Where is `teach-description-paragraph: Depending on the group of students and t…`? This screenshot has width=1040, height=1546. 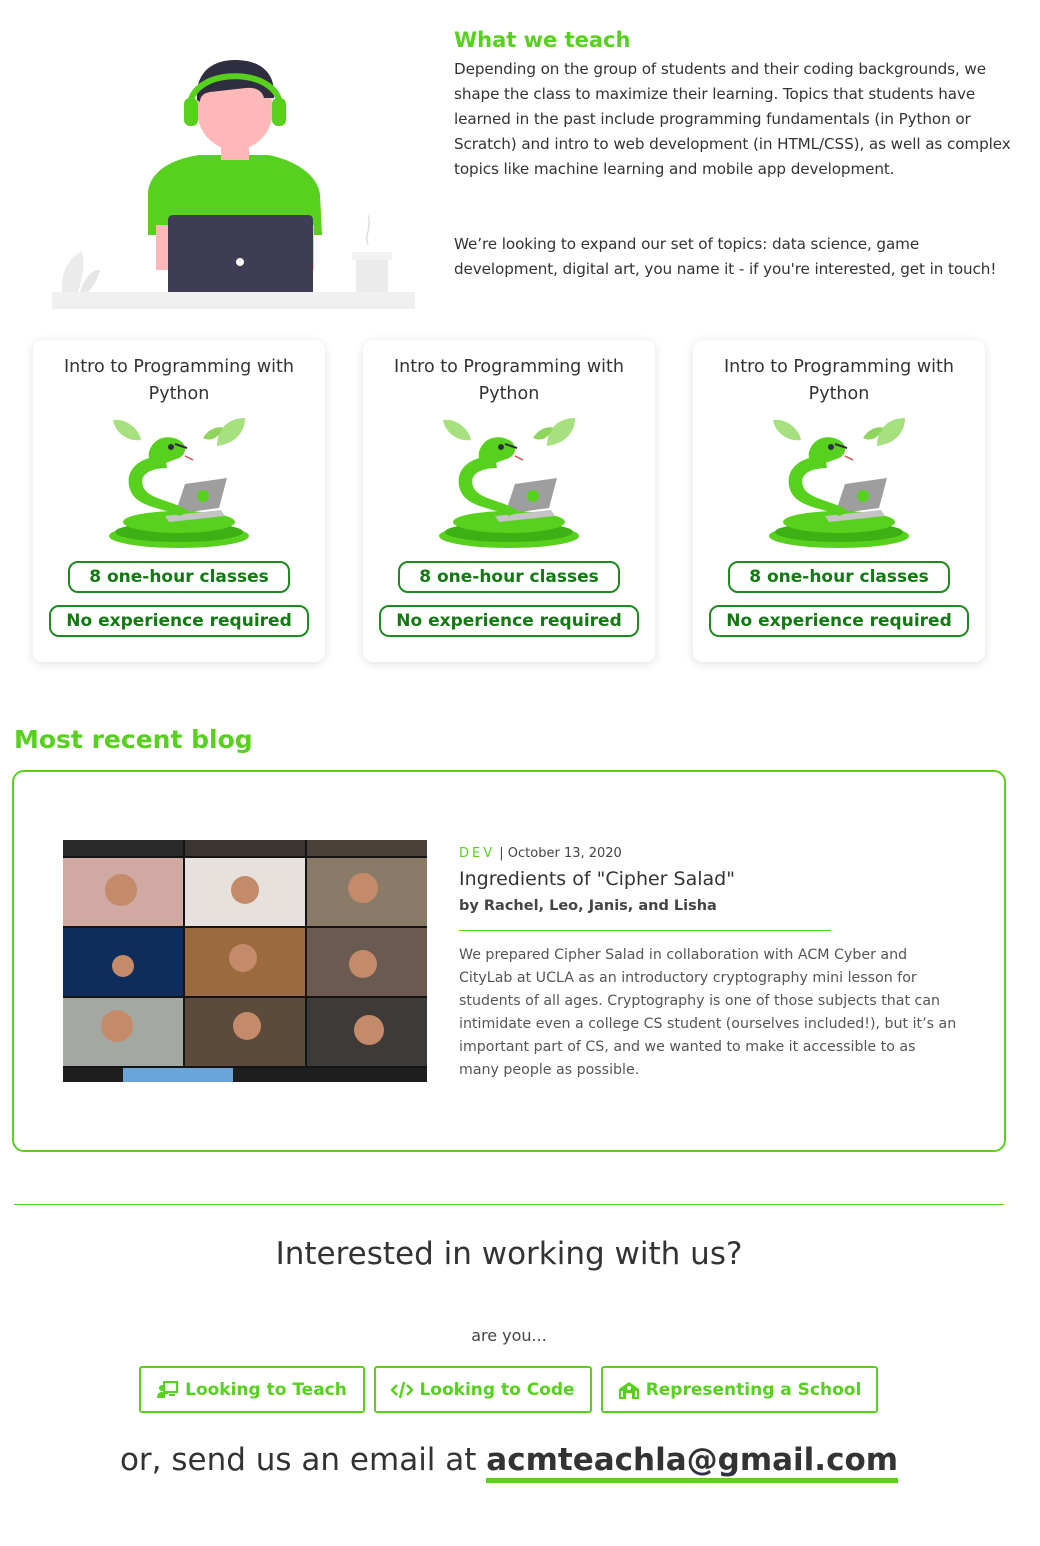 teach-description-paragraph: Depending on the group of students and t… is located at coordinates (732, 119).